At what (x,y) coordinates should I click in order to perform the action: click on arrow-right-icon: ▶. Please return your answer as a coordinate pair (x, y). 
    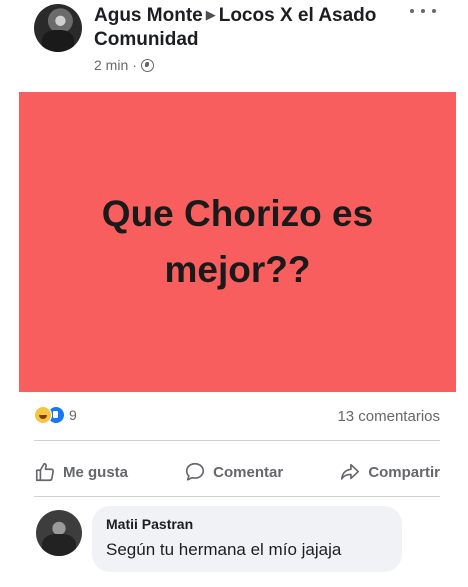
    Looking at the image, I should click on (210, 14).